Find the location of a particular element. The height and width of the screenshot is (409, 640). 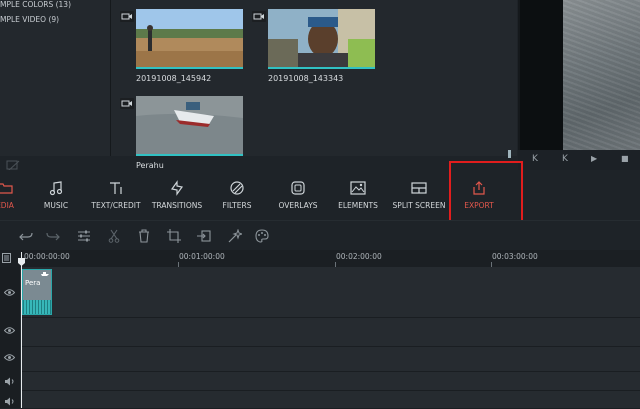

tab-label: OVERLAYS is located at coordinates (298, 205).